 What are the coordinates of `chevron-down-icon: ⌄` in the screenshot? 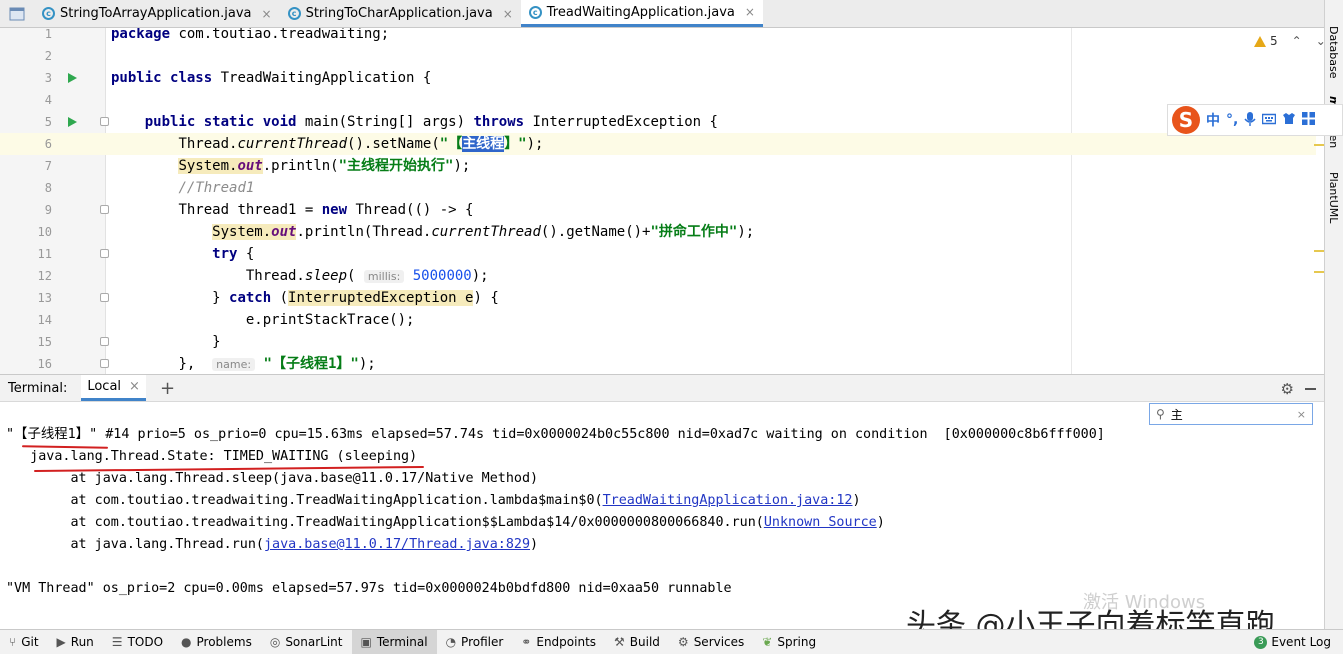 It's located at (1320, 41).